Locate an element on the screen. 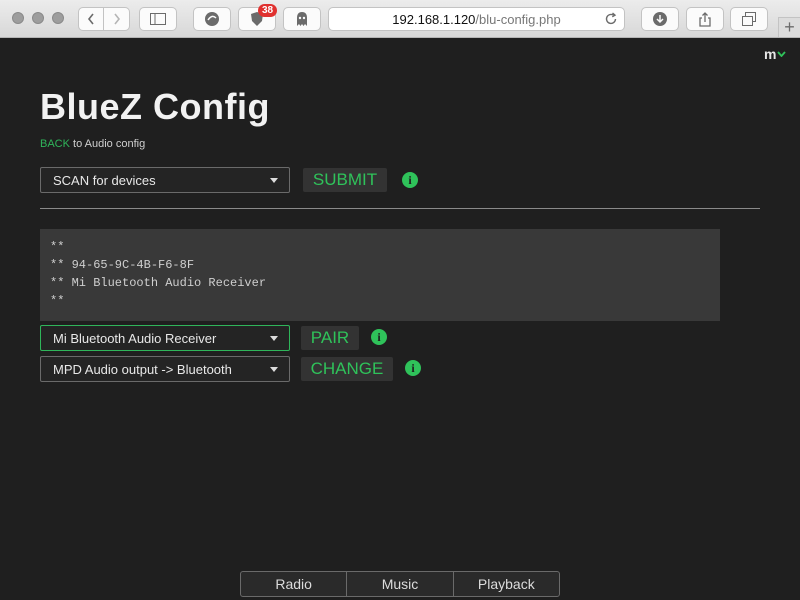 The height and width of the screenshot is (600, 800). downloads-button is located at coordinates (660, 19).